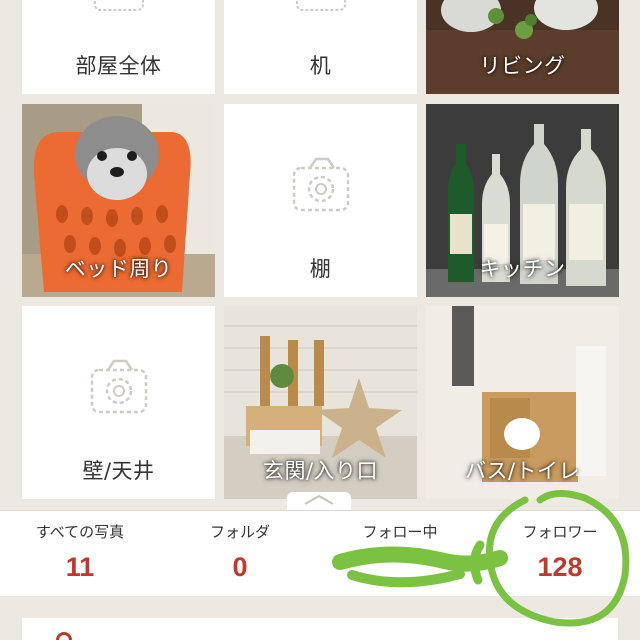 The height and width of the screenshot is (640, 640). What do you see at coordinates (320, 269) in the screenshot?
I see `folder-label: 棚` at bounding box center [320, 269].